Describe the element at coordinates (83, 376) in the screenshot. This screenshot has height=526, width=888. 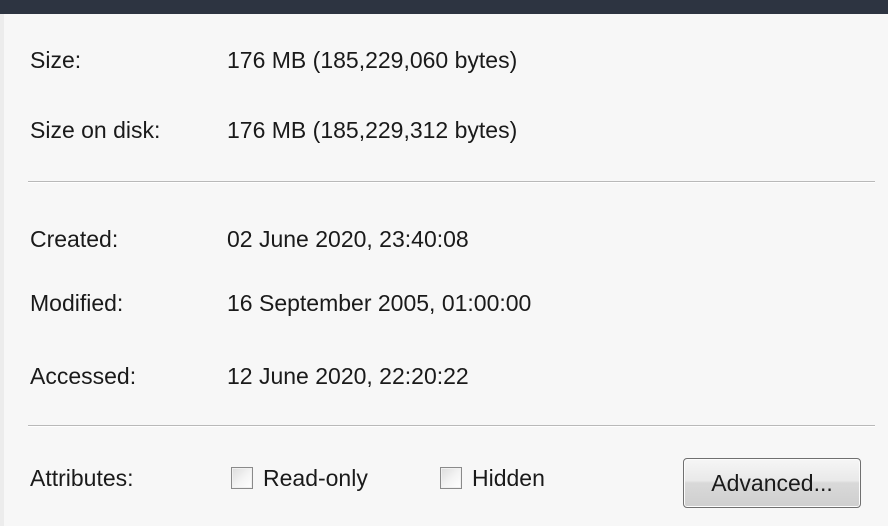
I see `accessed-label: Accessed:` at that location.